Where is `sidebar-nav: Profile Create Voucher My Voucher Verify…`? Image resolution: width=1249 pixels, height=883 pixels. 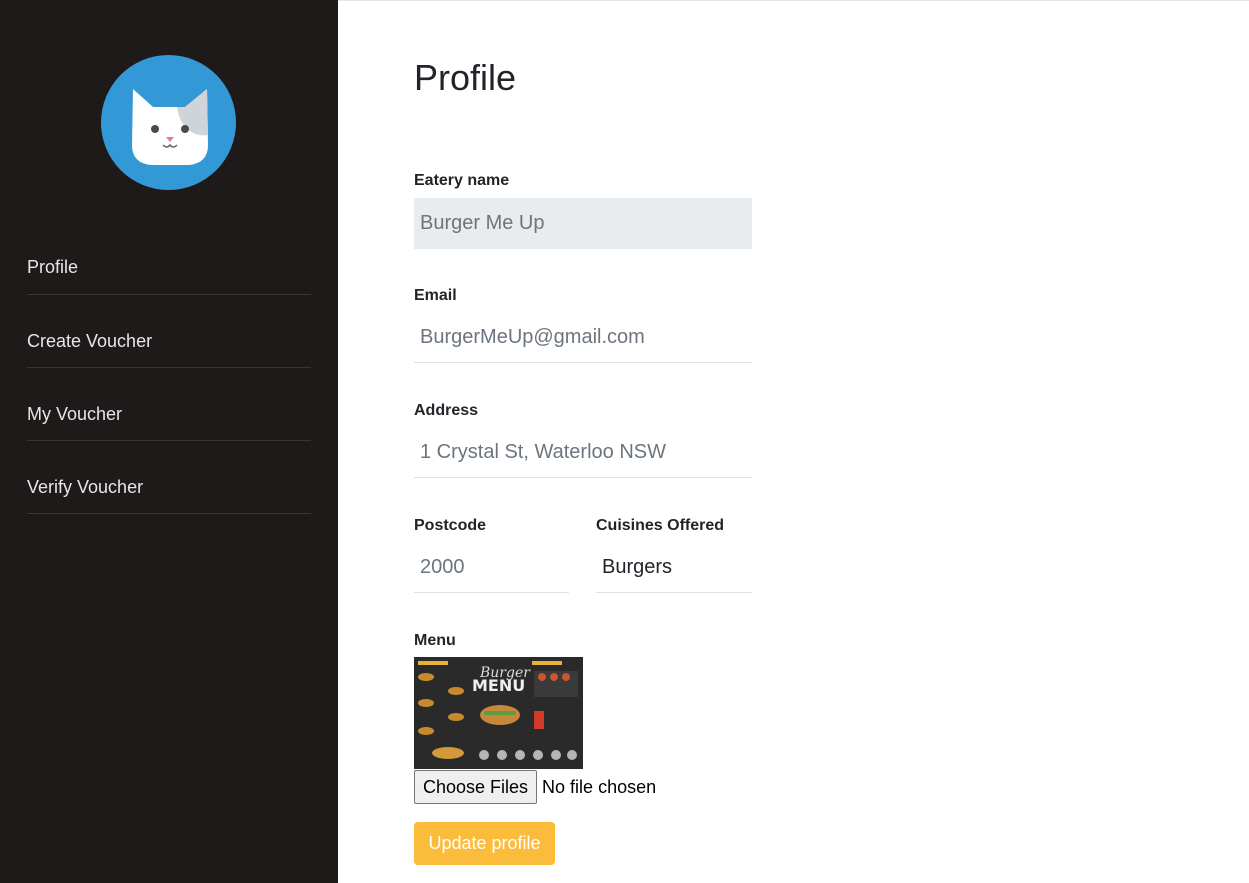 sidebar-nav: Profile Create Voucher My Voucher Verify… is located at coordinates (169, 379).